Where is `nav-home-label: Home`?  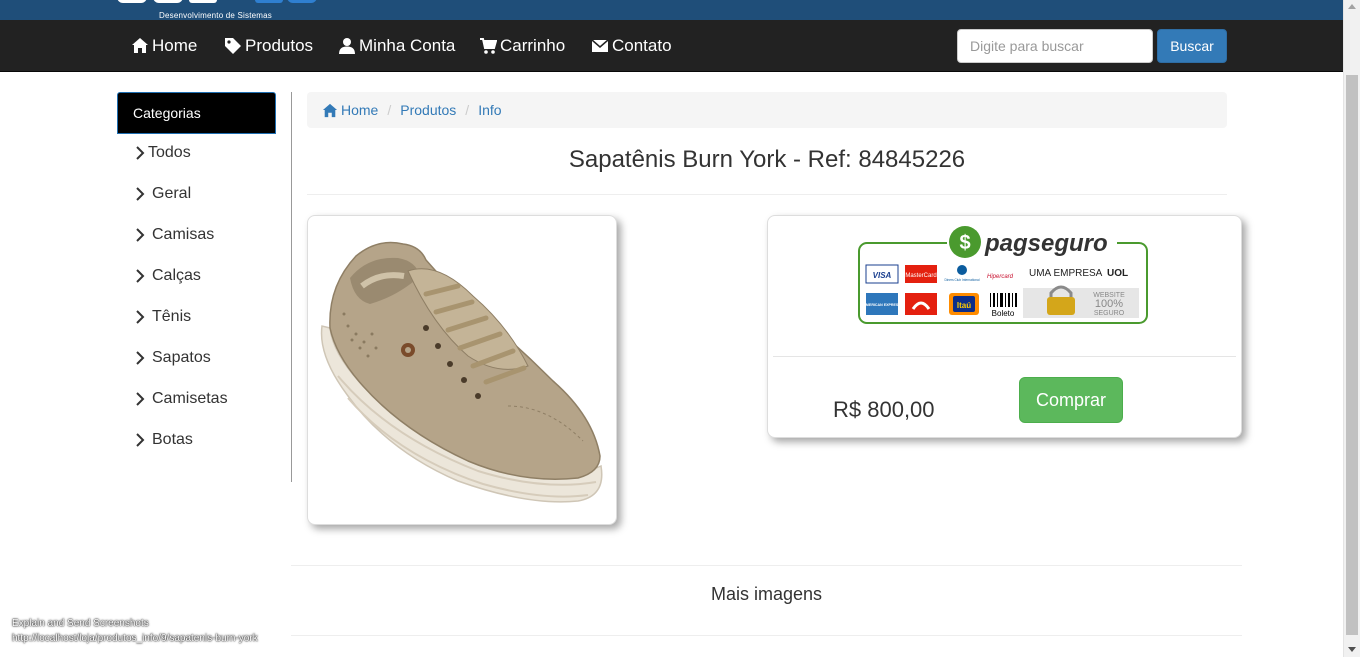 nav-home-label: Home is located at coordinates (175, 45).